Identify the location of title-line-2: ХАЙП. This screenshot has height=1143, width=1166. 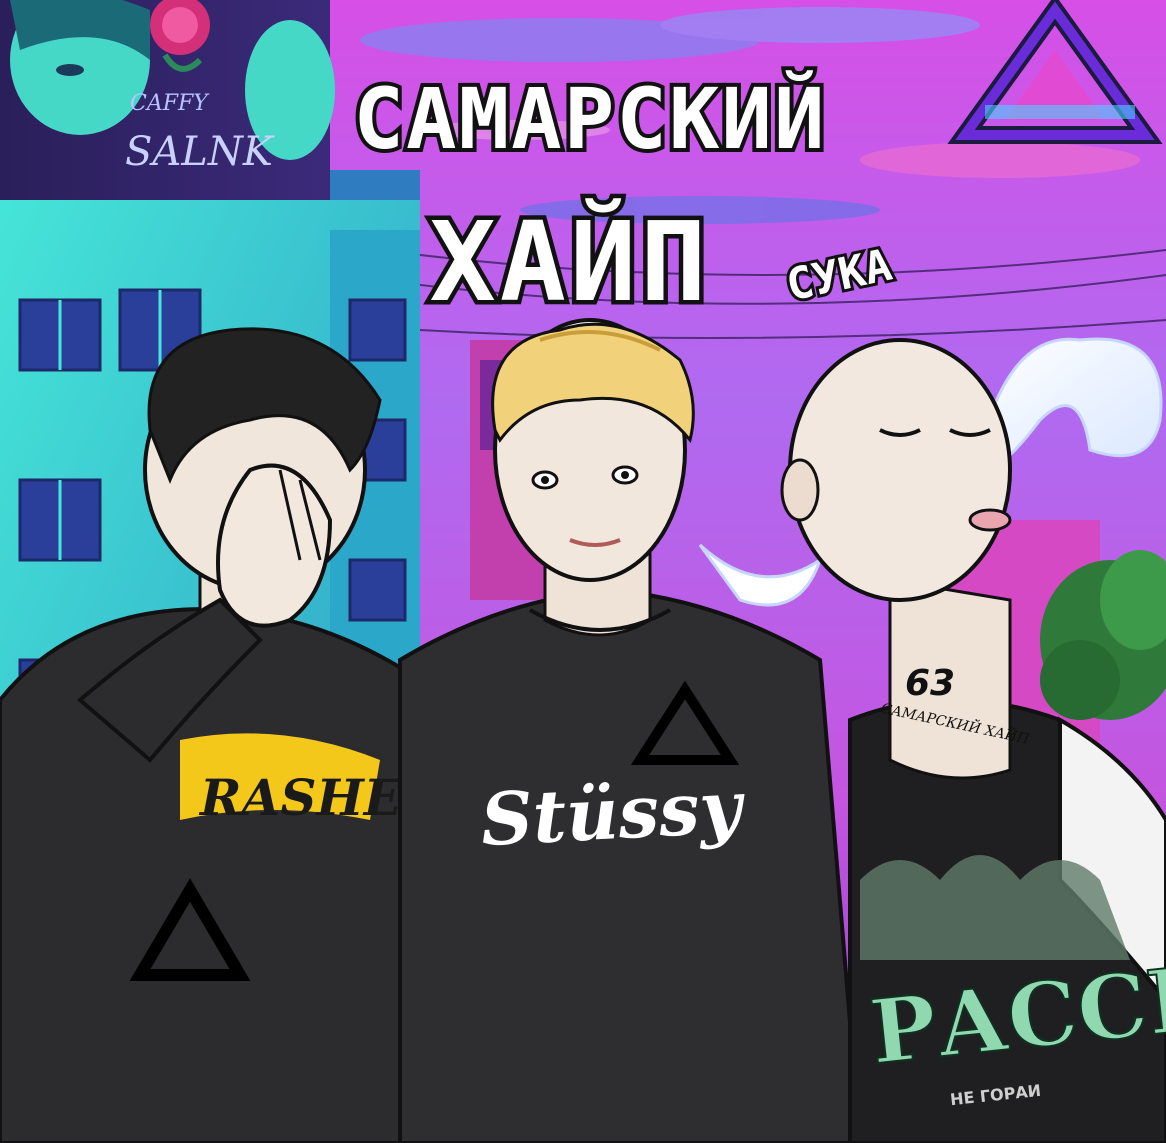
(570, 261).